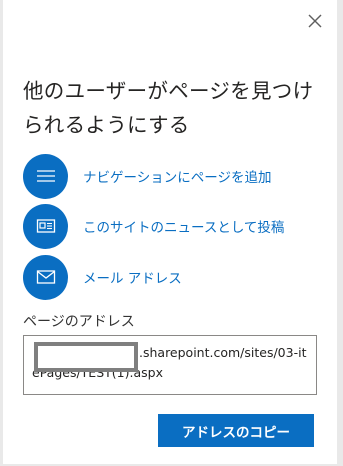  I want to click on add-to-navigation-label: ナビゲーションにページを追加, so click(177, 178).